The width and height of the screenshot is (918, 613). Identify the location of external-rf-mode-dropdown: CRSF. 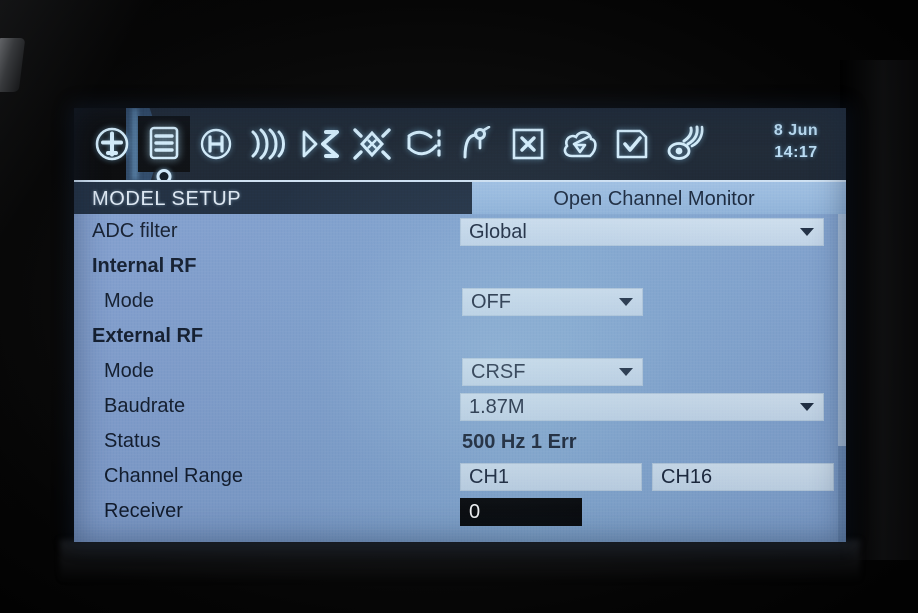
(552, 372).